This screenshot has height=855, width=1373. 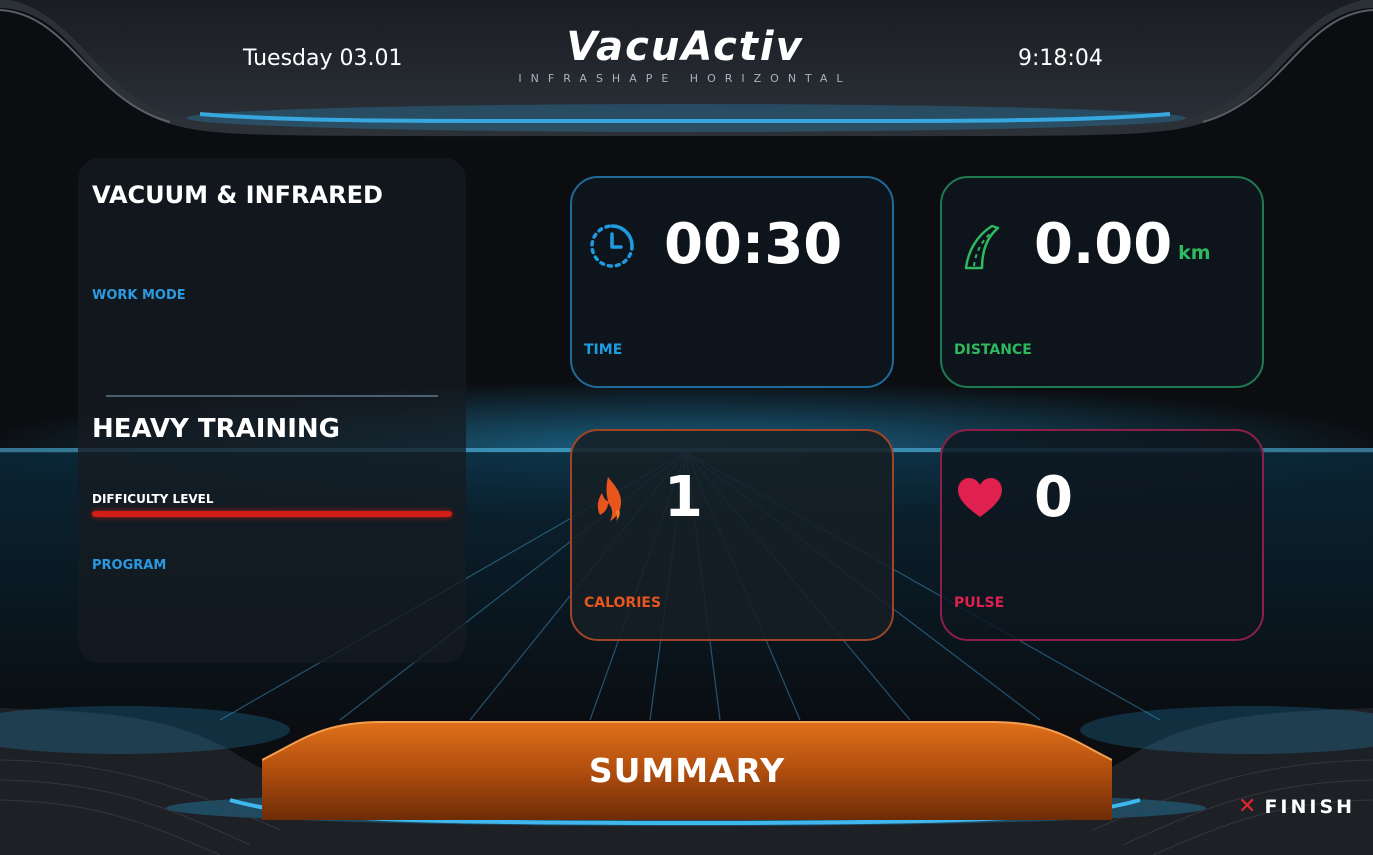 I want to click on distance-number: 0.00, so click(x=1103, y=244).